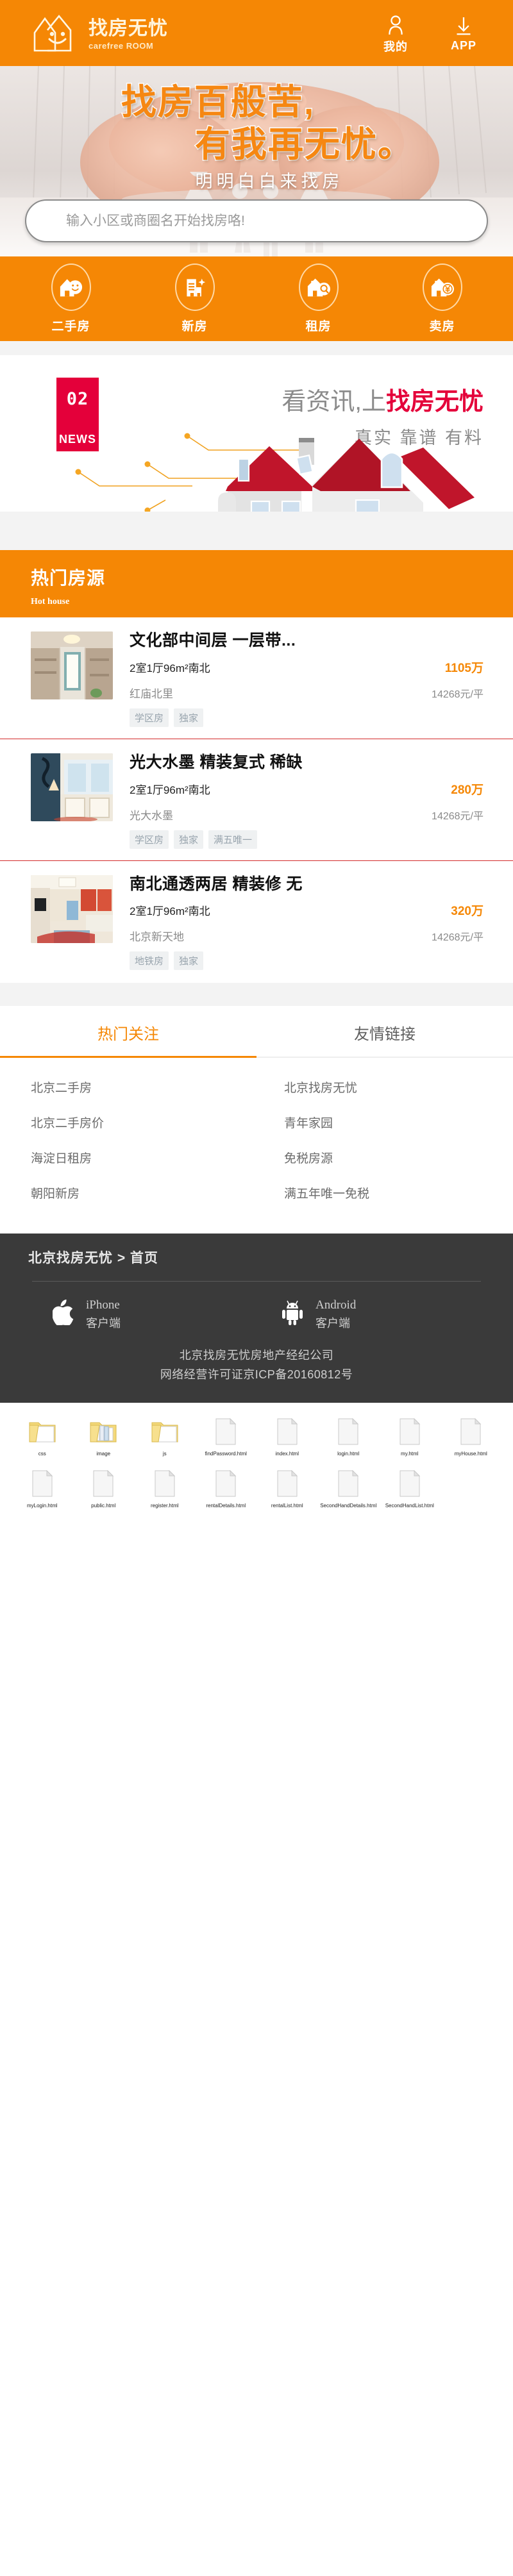 This screenshot has width=513, height=2576. What do you see at coordinates (334, 402) in the screenshot?
I see `news-title-gray: 看资讯,上` at bounding box center [334, 402].